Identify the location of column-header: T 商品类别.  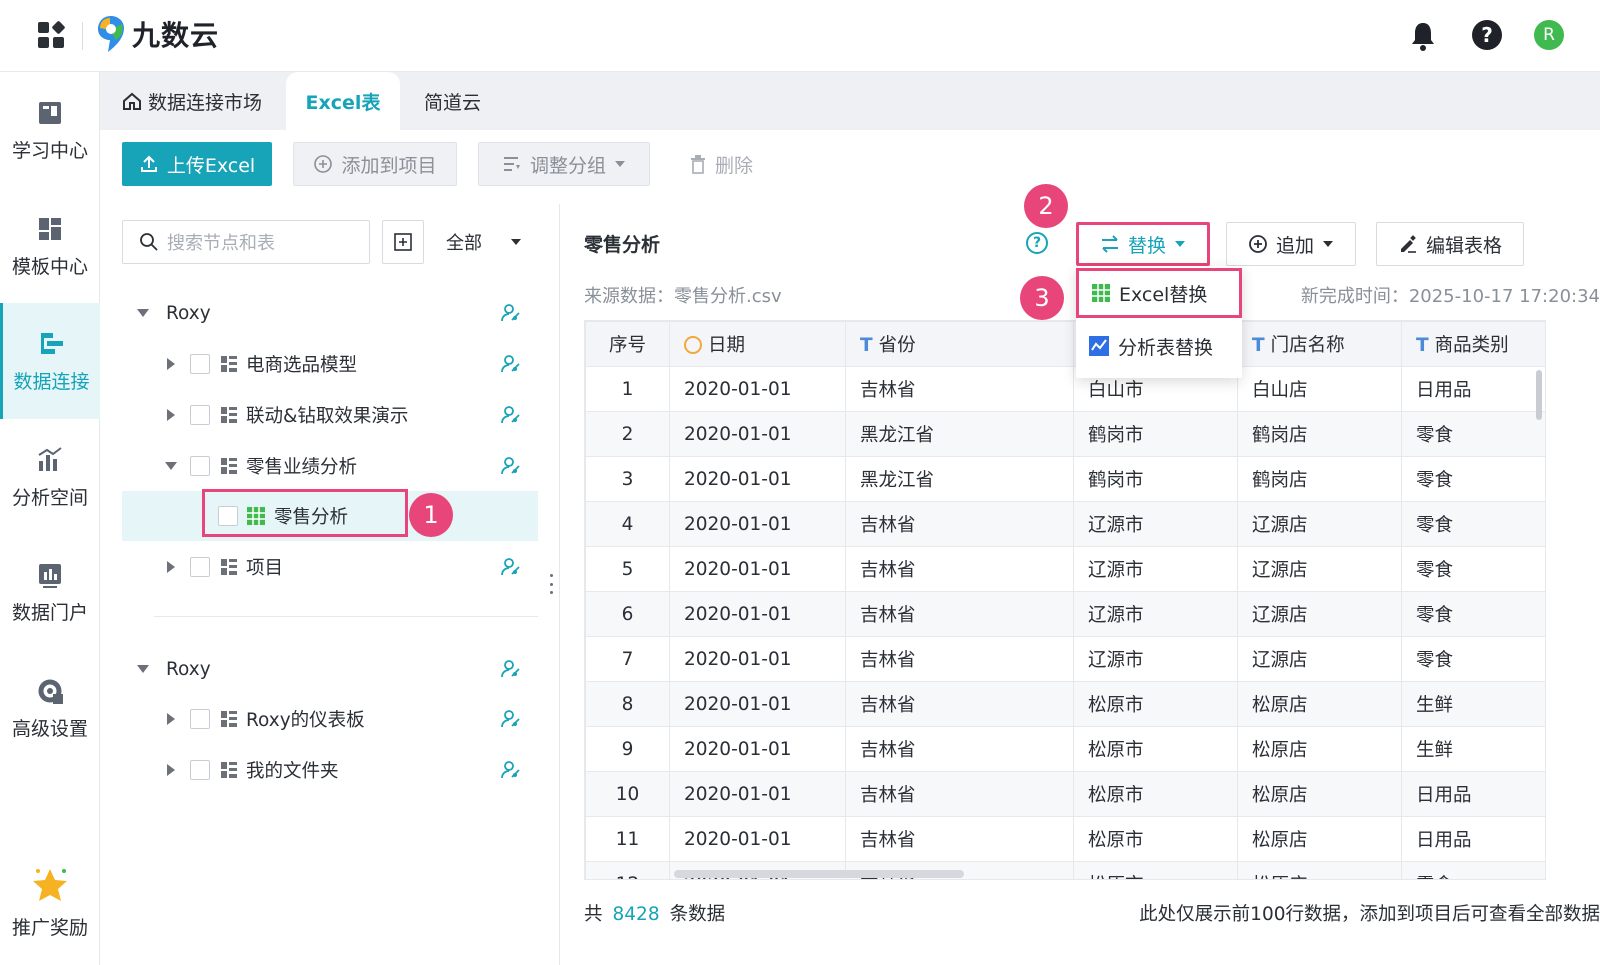
(1473, 344).